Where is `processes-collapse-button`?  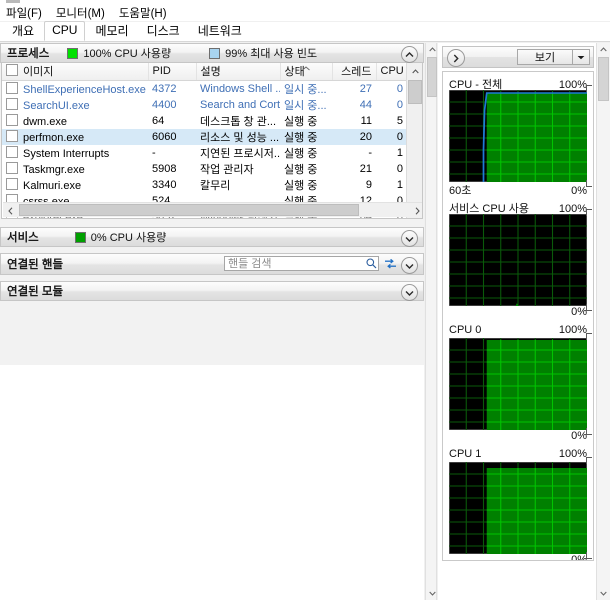 processes-collapse-button is located at coordinates (409, 54).